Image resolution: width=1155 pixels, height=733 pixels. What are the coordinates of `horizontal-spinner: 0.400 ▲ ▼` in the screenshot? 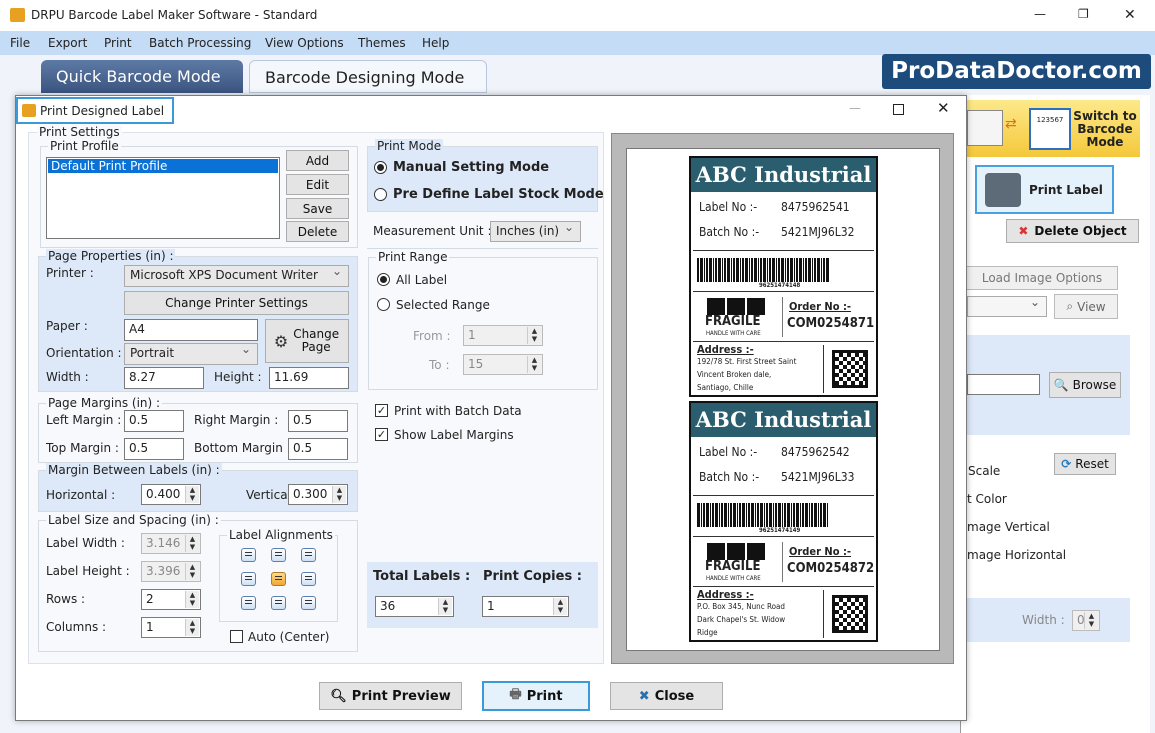 It's located at (171, 494).